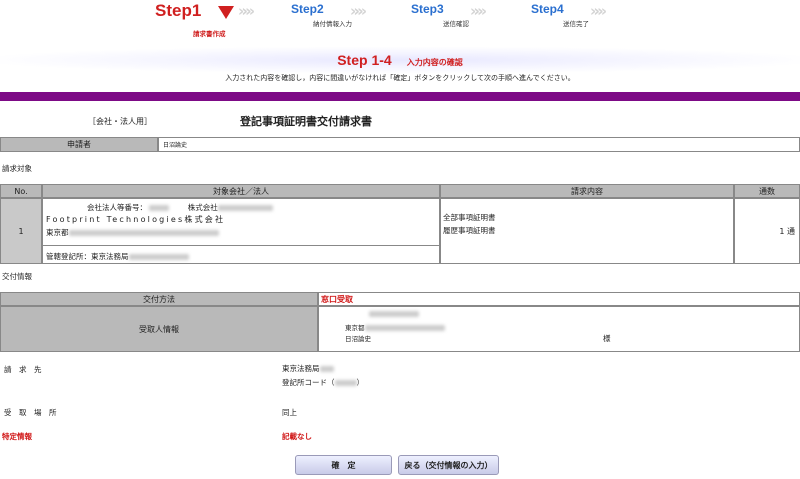 This screenshot has width=800, height=479. Describe the element at coordinates (17, 436) in the screenshot. I see `special-label: 特定情報` at that location.